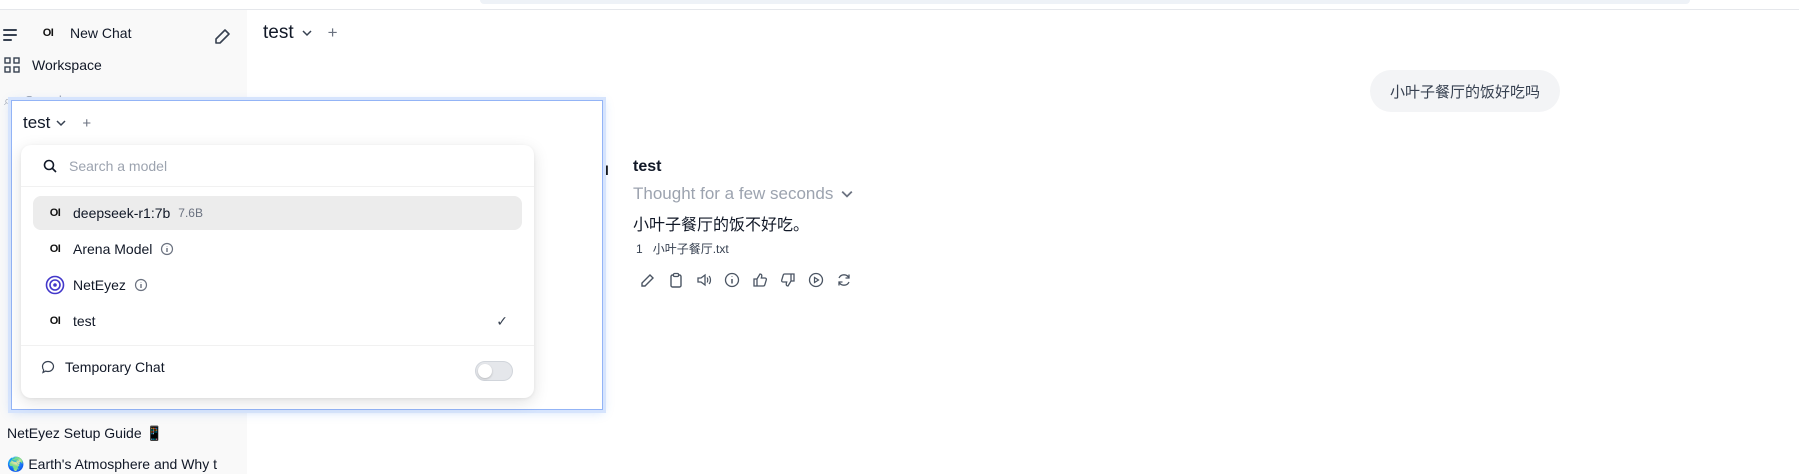 Image resolution: width=1799 pixels, height=474 pixels. What do you see at coordinates (277, 213) in the screenshot?
I see `model-option-deepseek: OI deepseek-r1:7b 7.6B` at bounding box center [277, 213].